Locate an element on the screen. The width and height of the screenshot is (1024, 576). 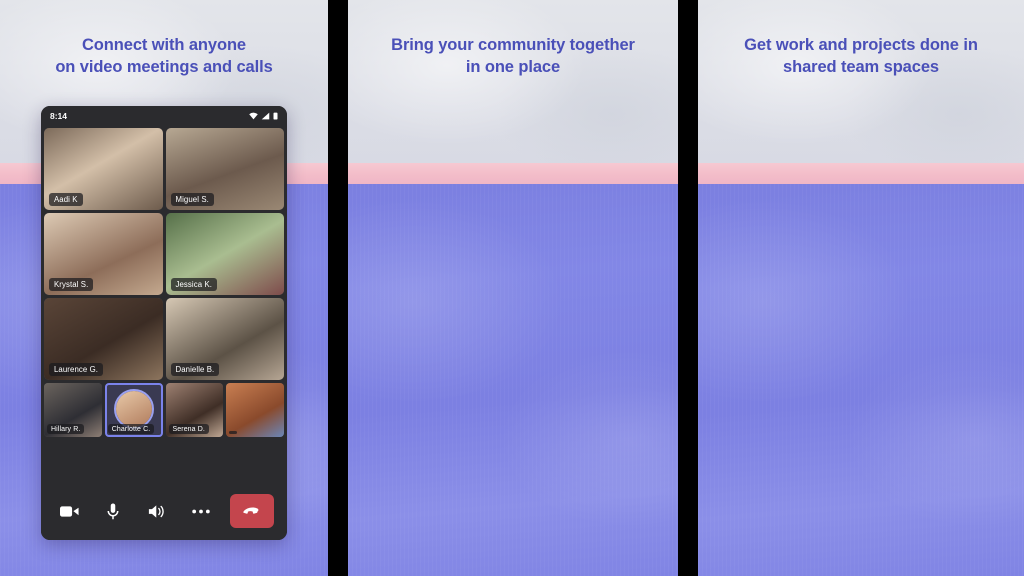
microphone-icon is located at coordinates (113, 510).